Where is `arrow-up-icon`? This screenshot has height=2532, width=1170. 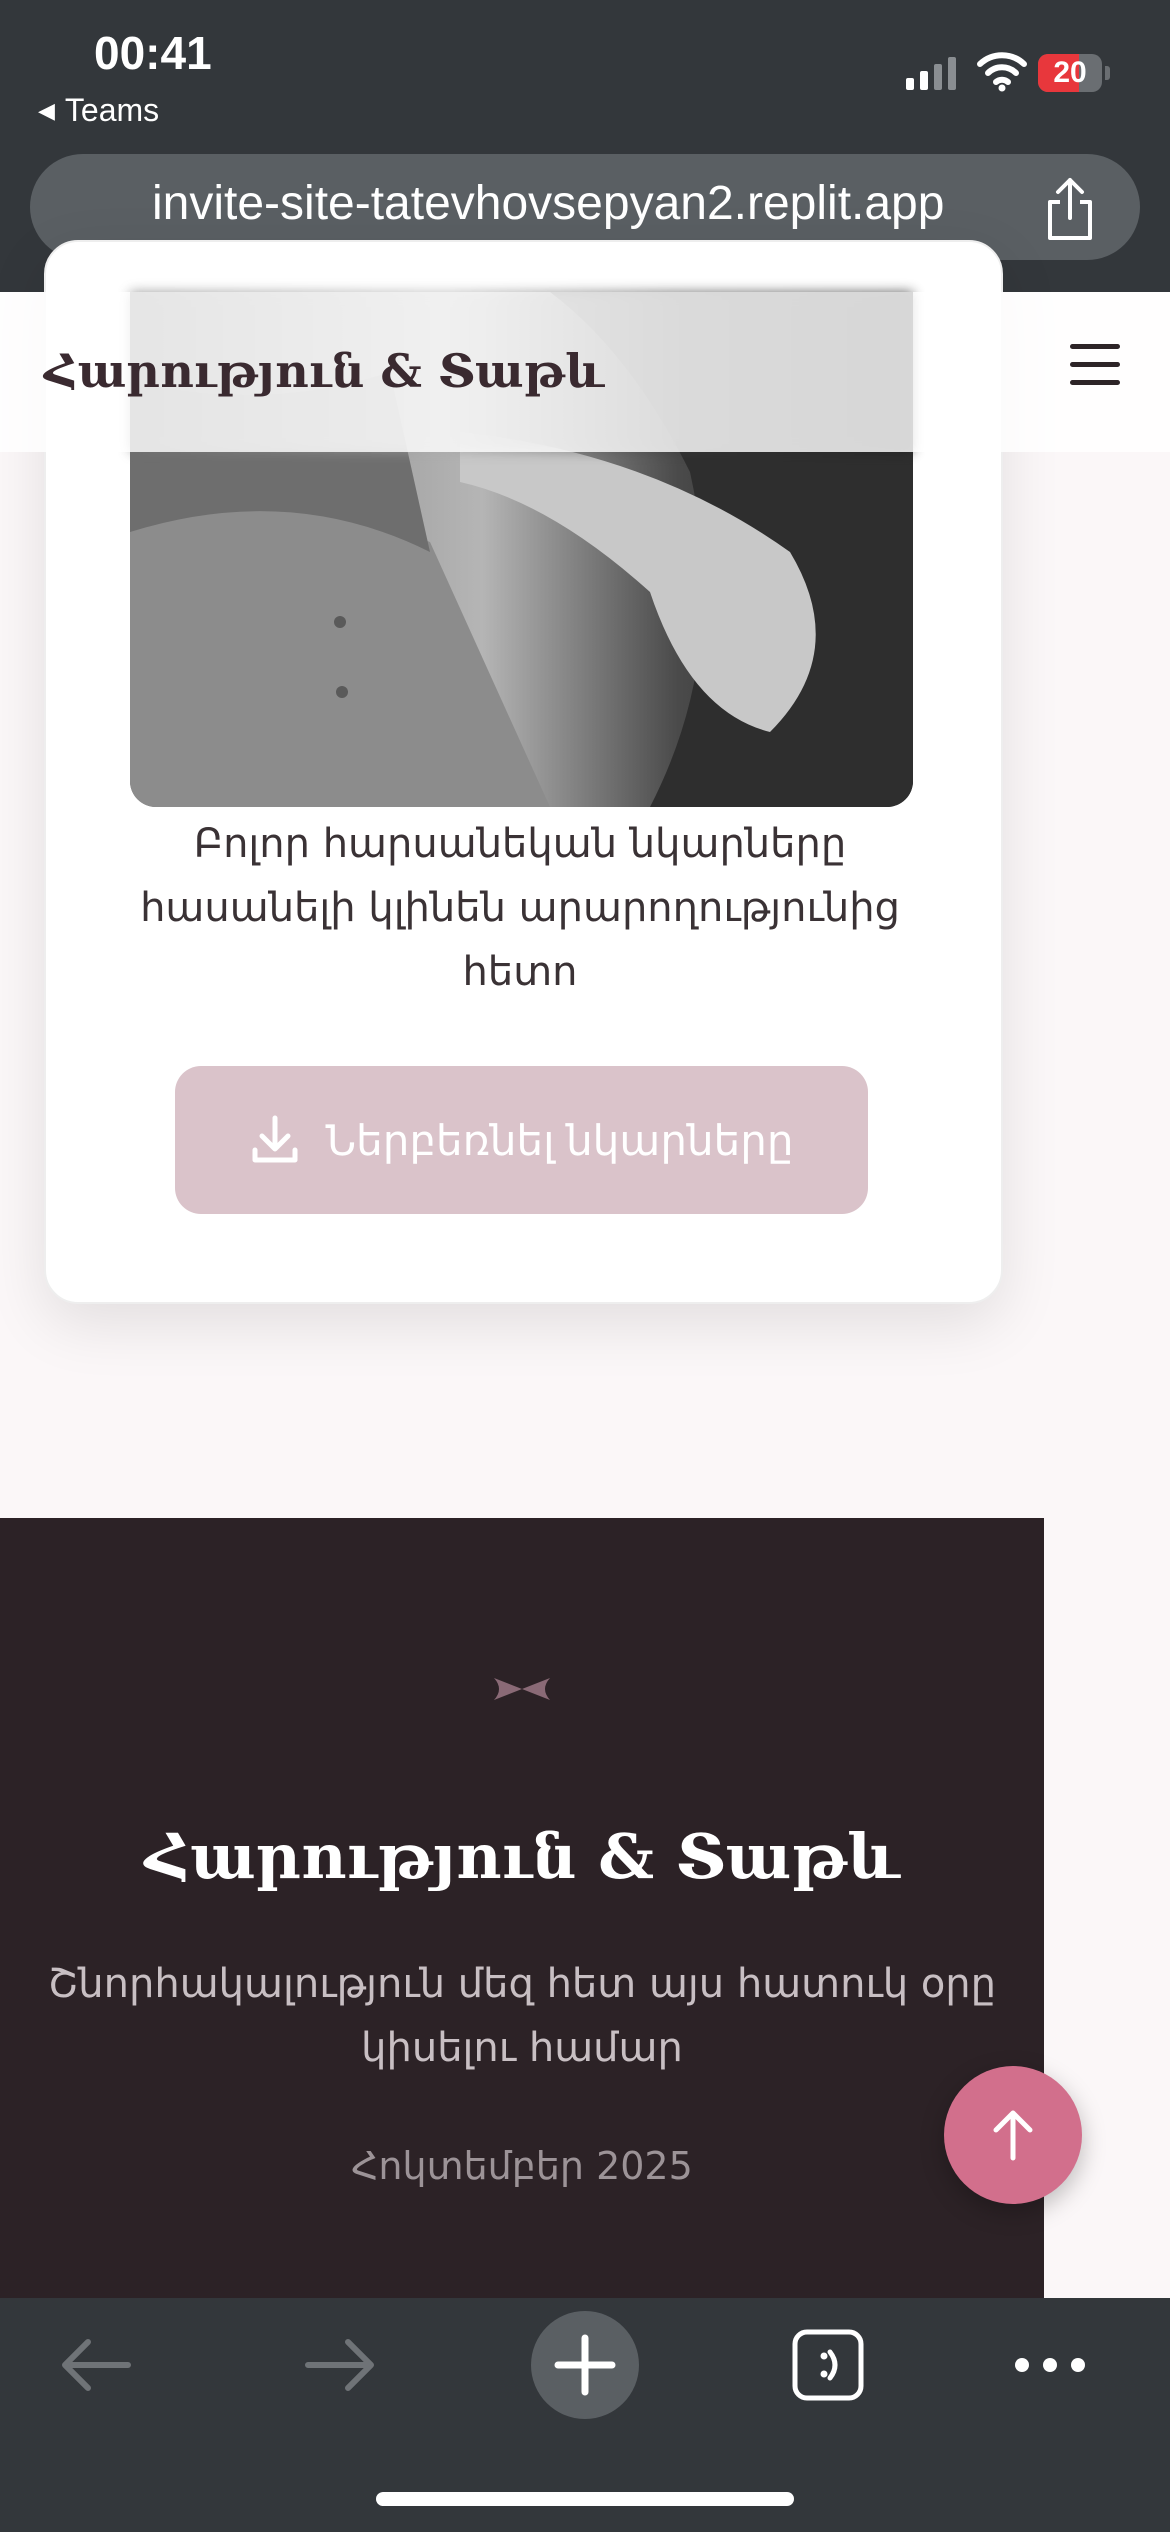 arrow-up-icon is located at coordinates (1013, 2135).